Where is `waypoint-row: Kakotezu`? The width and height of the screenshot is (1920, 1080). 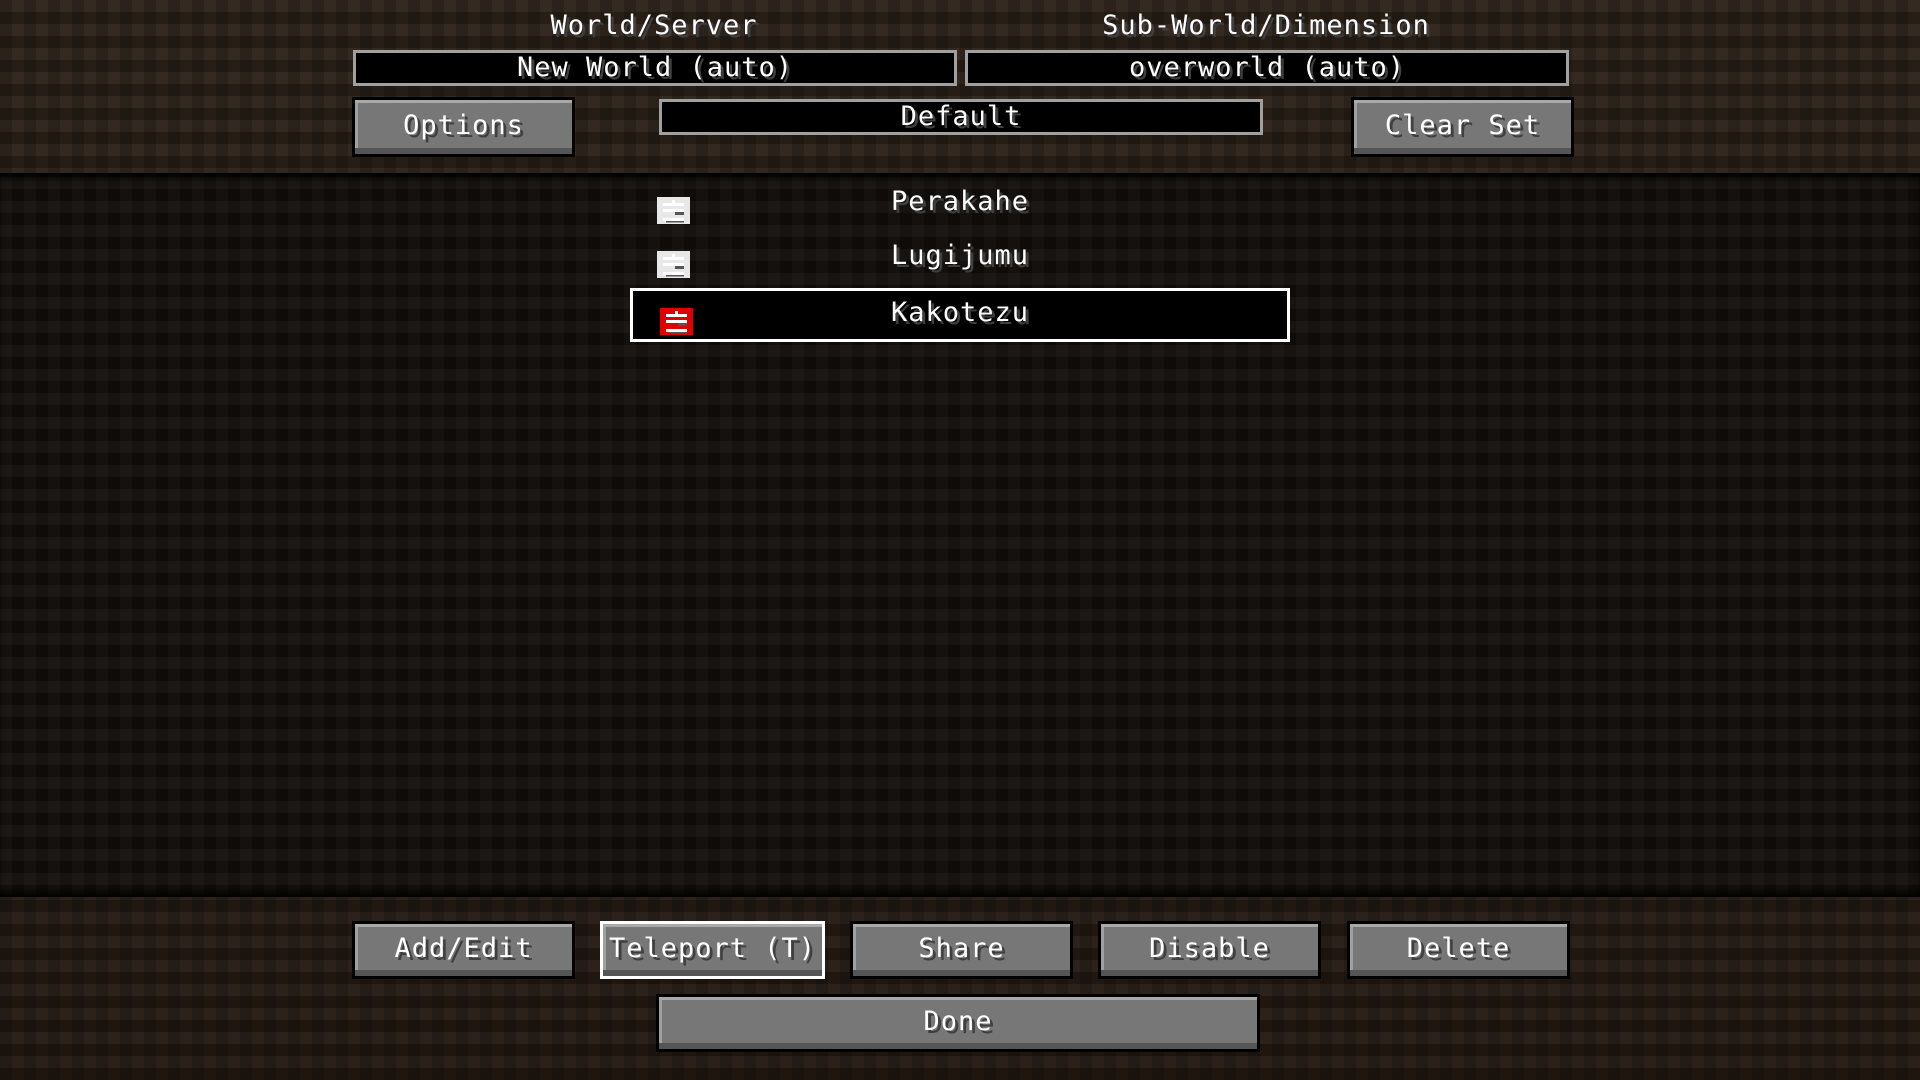
waypoint-row: Kakotezu is located at coordinates (960, 315).